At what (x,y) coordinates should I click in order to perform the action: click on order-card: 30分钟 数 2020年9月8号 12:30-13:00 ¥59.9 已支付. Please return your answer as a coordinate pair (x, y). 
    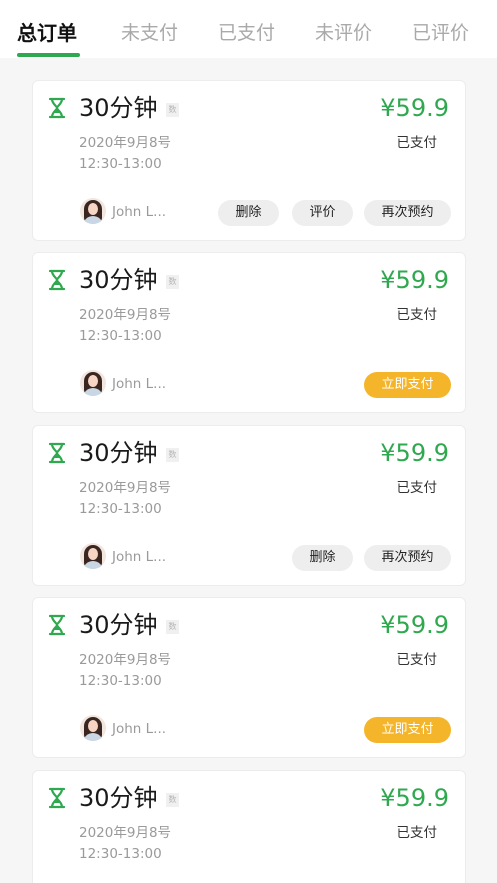
    Looking at the image, I should click on (249, 826).